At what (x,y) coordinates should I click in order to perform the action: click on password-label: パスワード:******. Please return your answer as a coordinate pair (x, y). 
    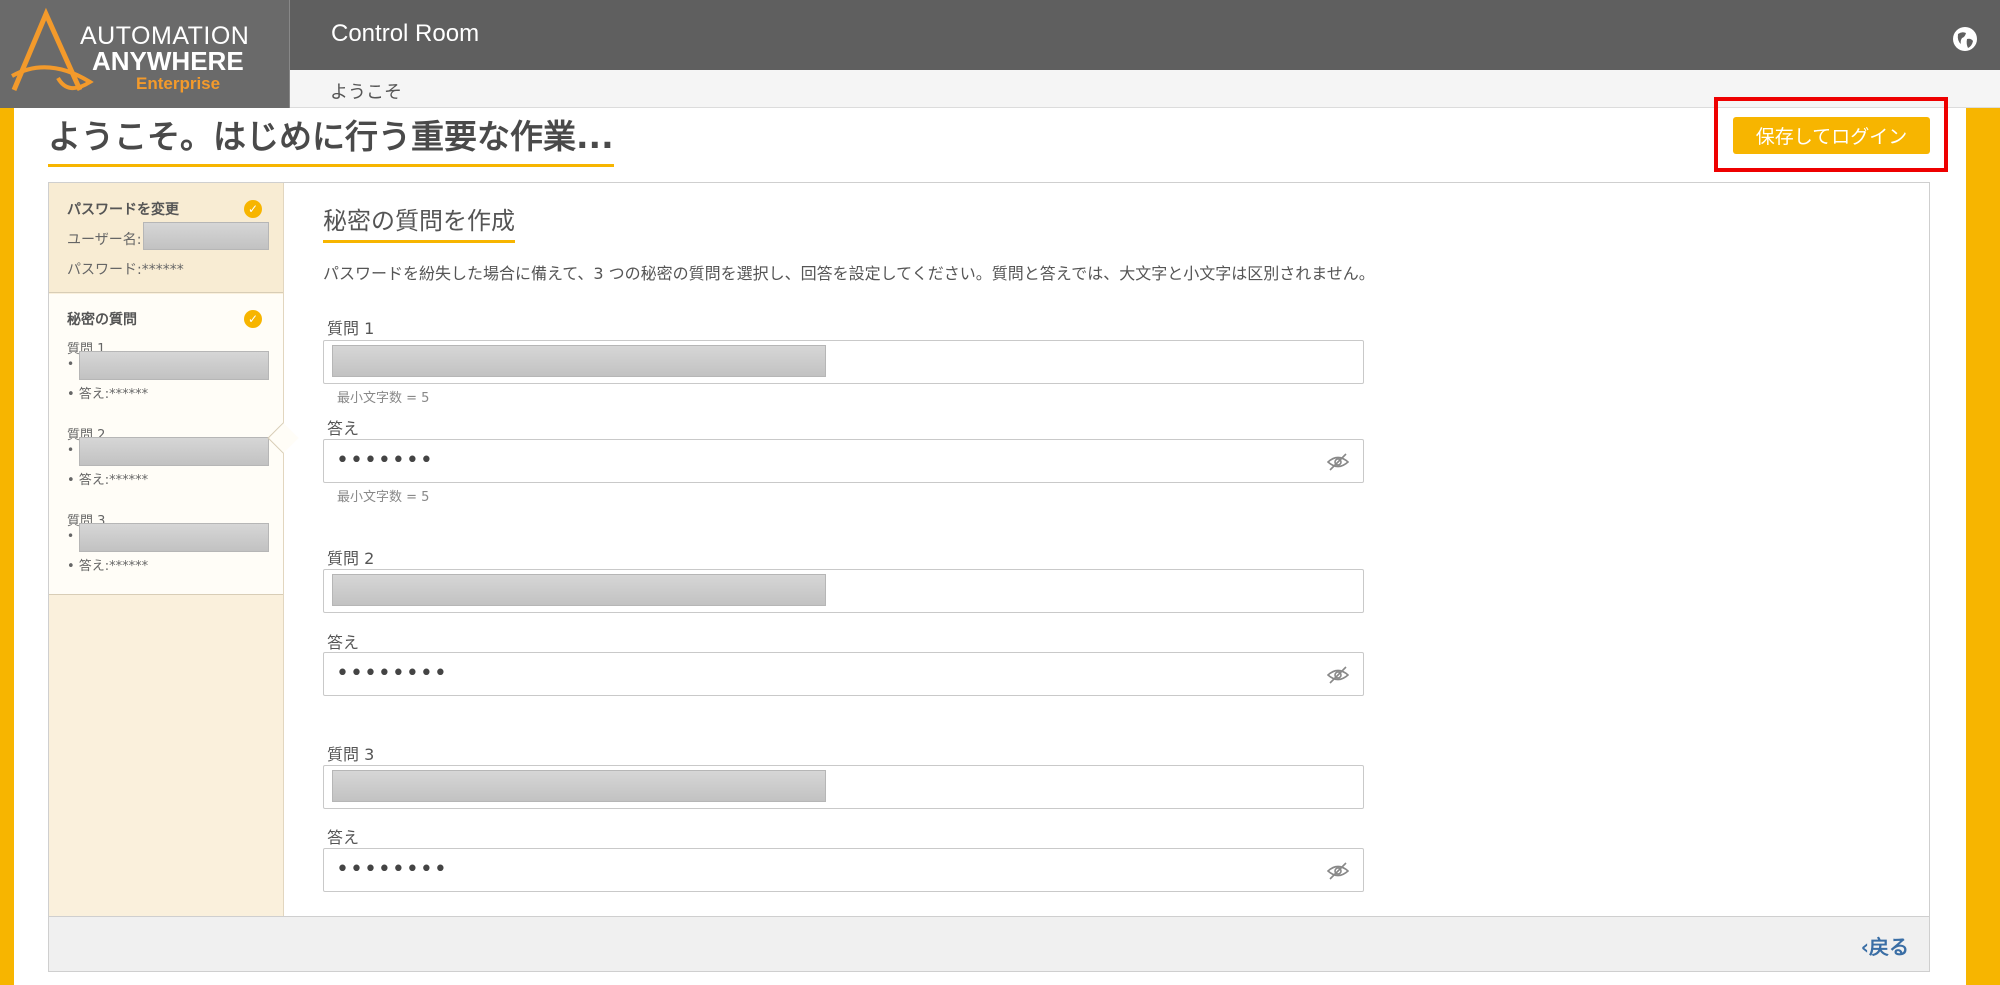
    Looking at the image, I should click on (125, 270).